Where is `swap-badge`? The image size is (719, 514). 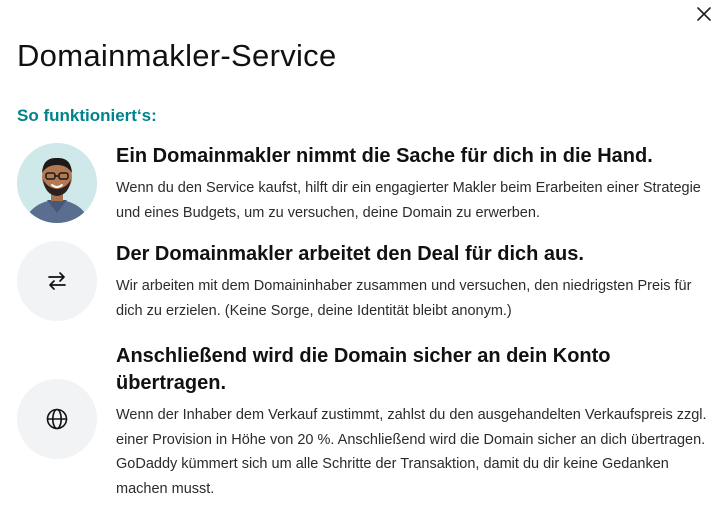
swap-badge is located at coordinates (57, 281).